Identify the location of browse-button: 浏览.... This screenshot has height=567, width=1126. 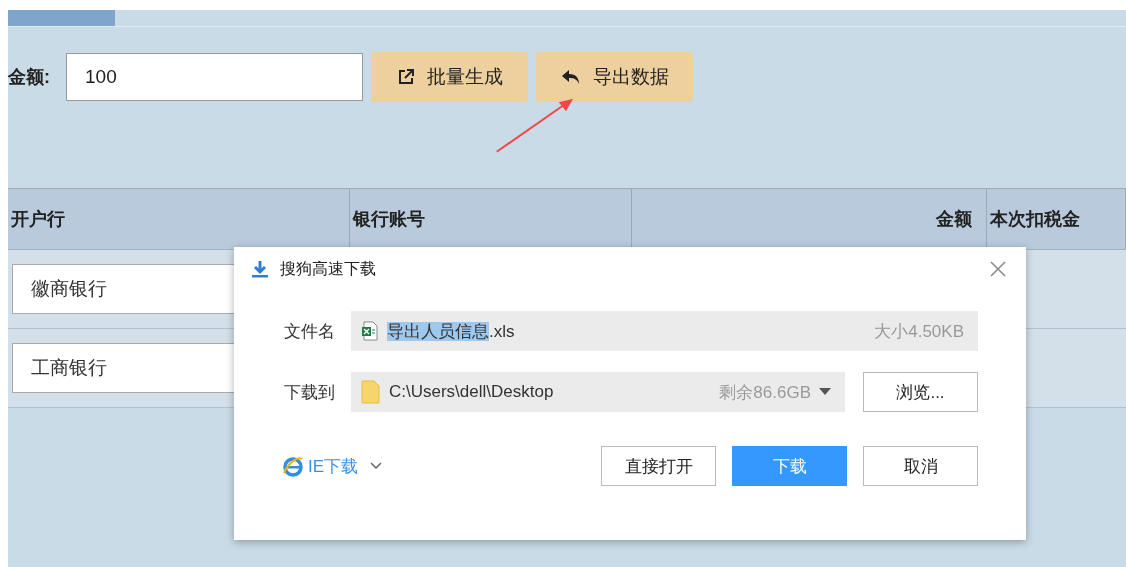
(920, 392).